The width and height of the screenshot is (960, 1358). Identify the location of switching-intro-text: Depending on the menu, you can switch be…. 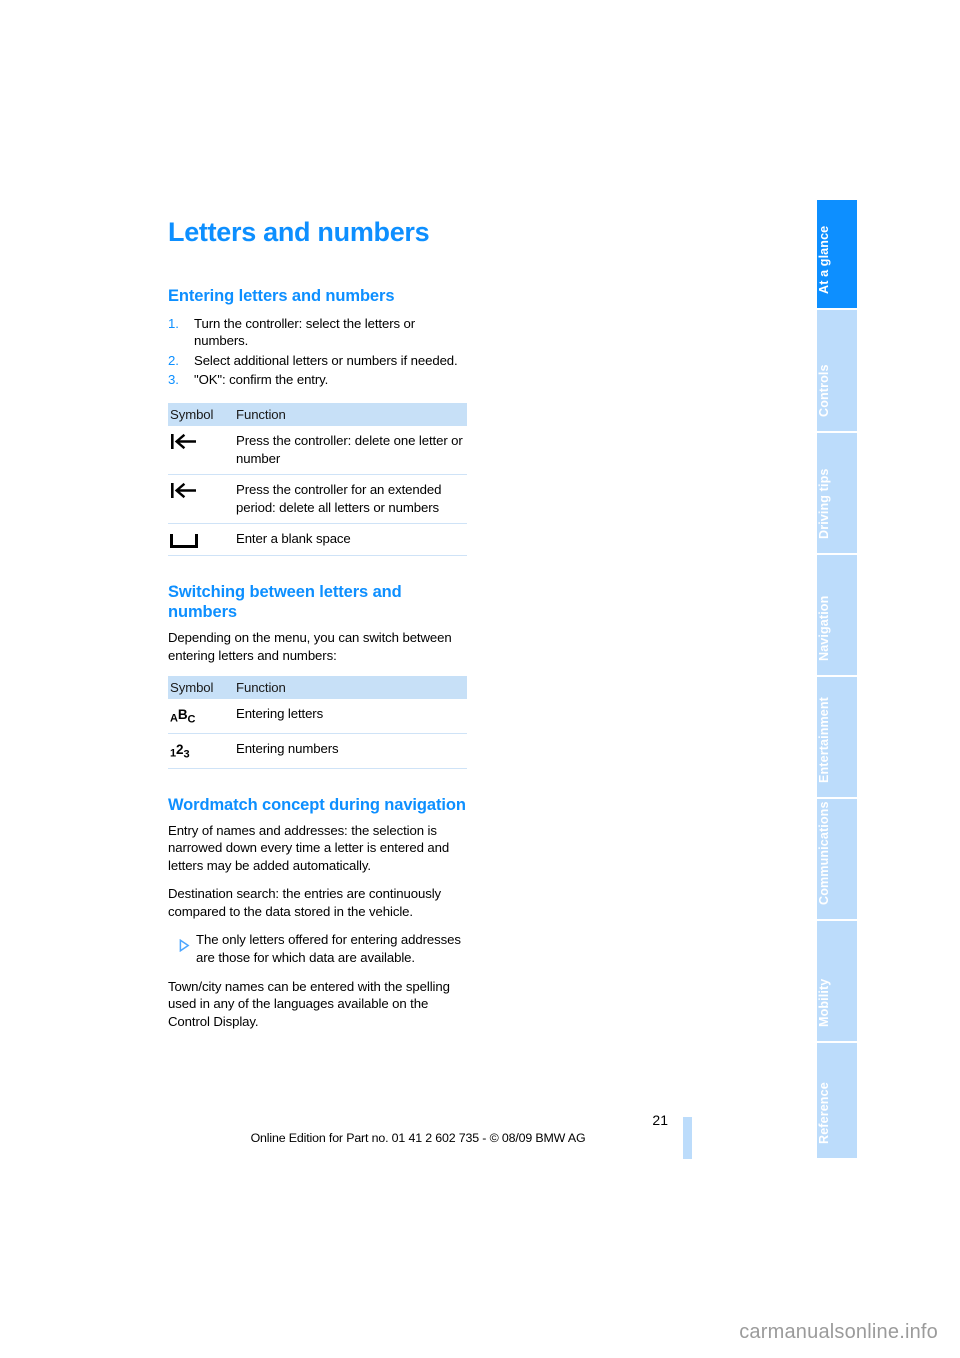
(310, 646).